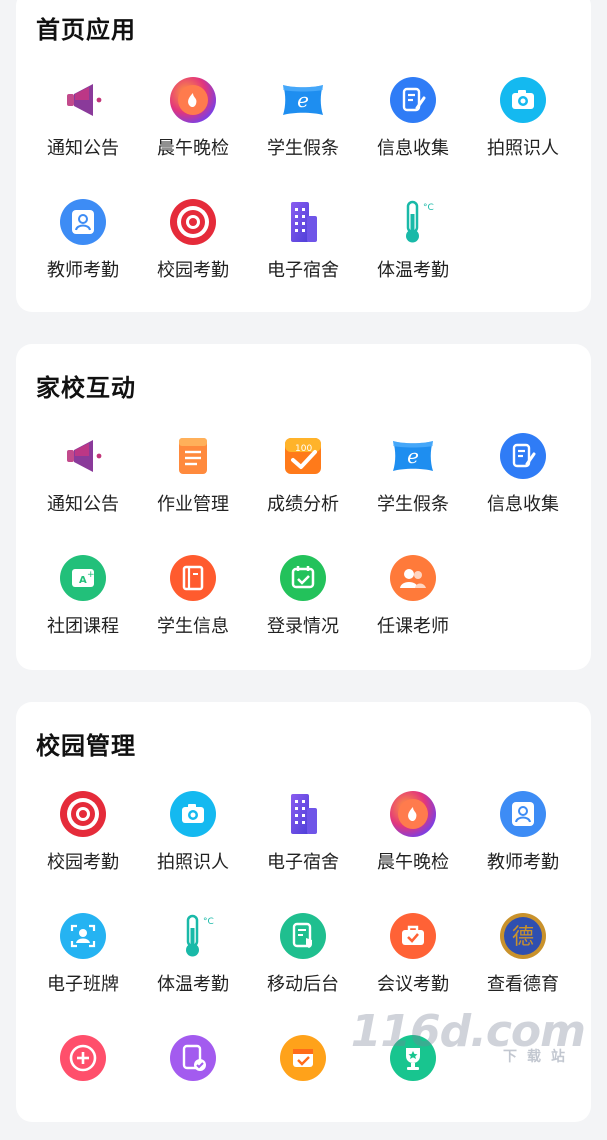 This screenshot has height=1140, width=607. What do you see at coordinates (86, 388) in the screenshot?
I see `section-title: 家校互动` at bounding box center [86, 388].